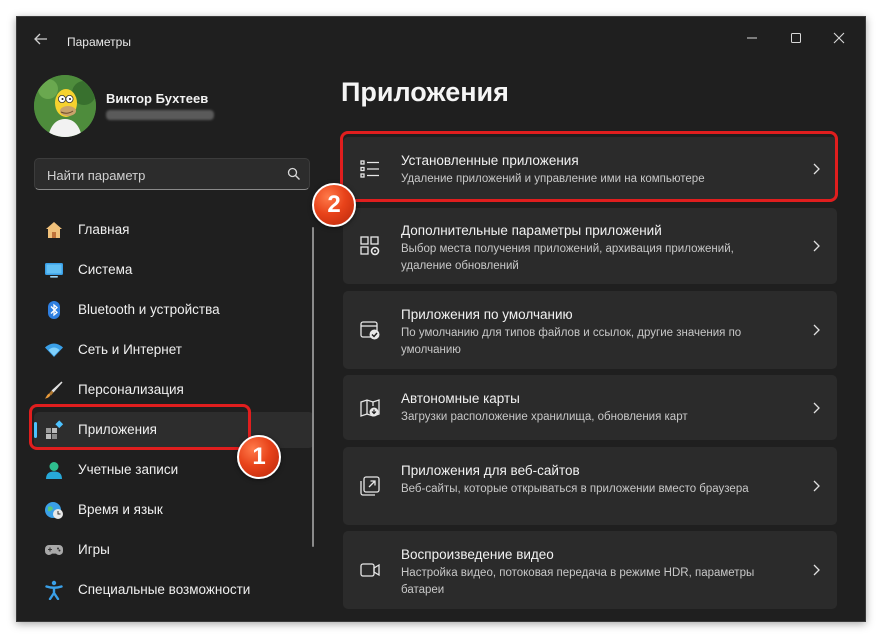 The image size is (881, 636). Describe the element at coordinates (160, 115) in the screenshot. I see `user-email-redacted` at that location.